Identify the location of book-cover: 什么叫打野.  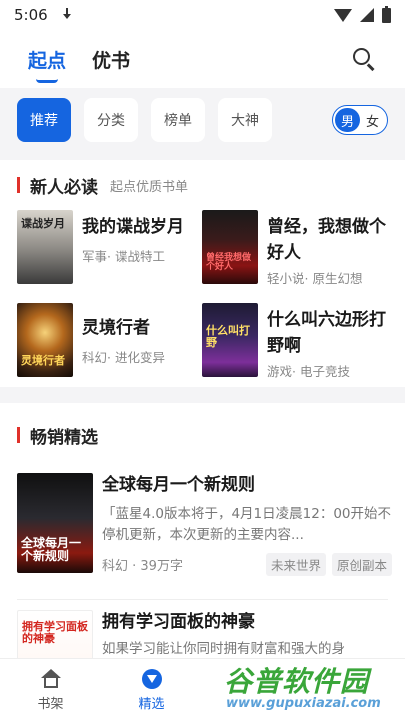
(230, 340).